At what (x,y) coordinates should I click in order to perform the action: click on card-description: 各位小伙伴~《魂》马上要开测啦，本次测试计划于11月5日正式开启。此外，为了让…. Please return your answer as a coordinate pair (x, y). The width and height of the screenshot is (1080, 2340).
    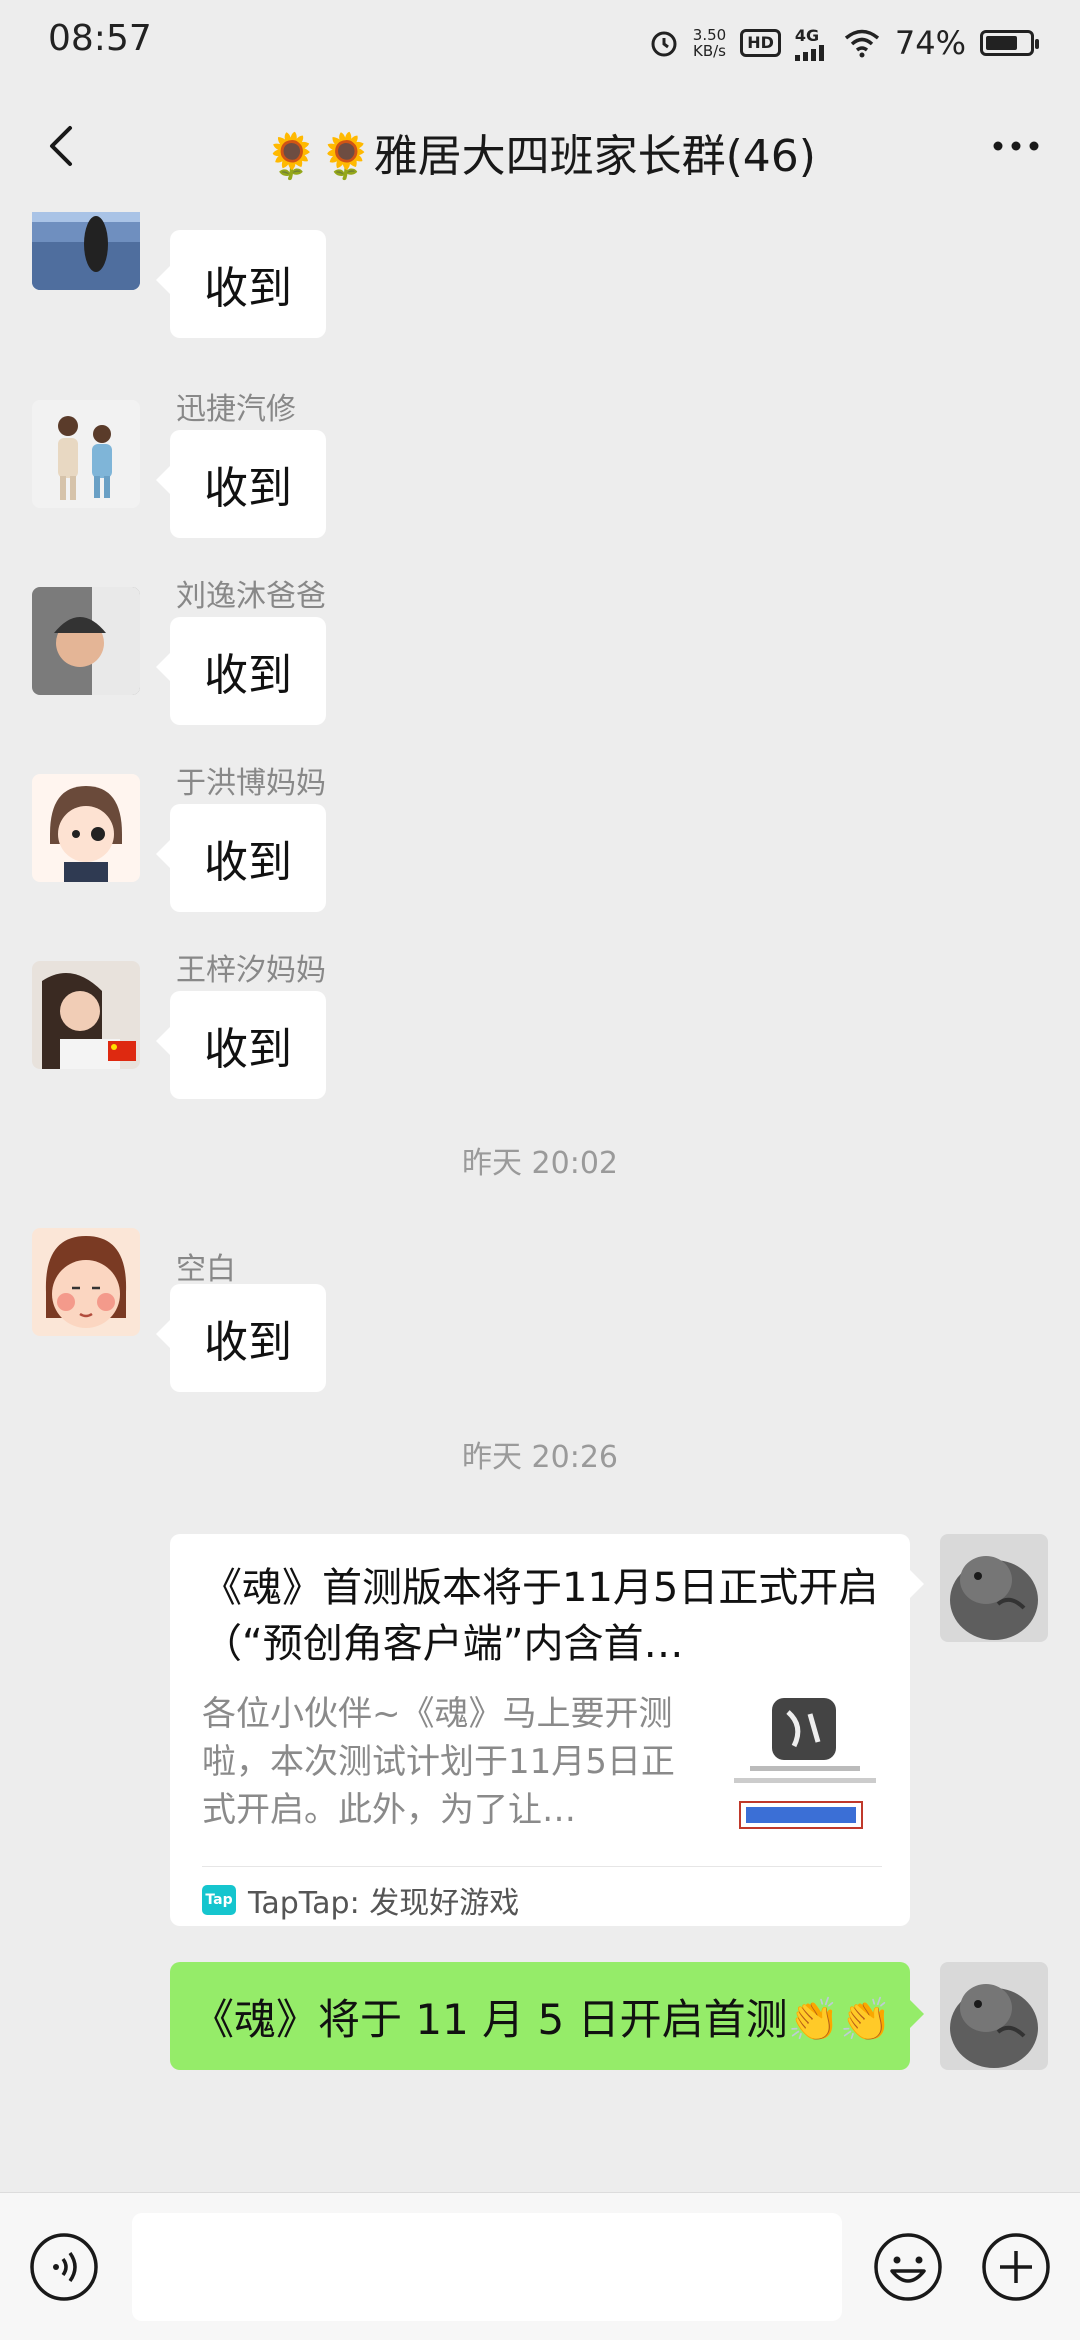
    Looking at the image, I should click on (438, 1762).